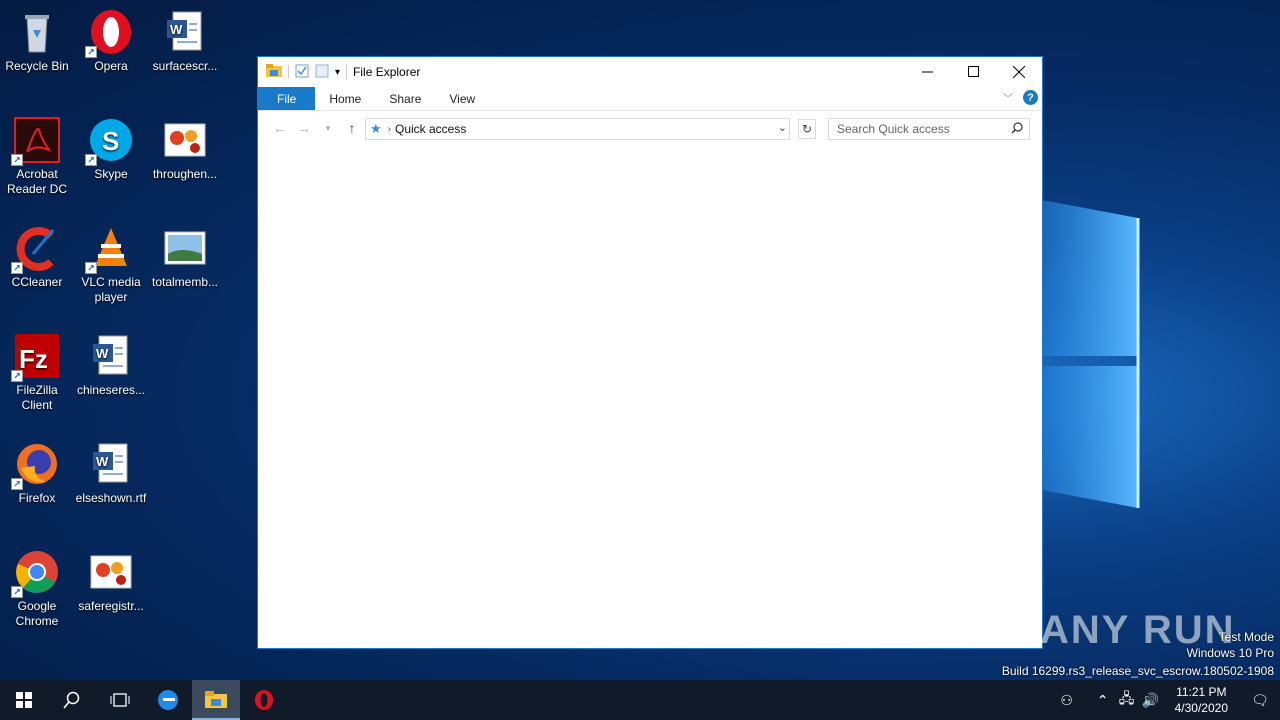  I want to click on show-hidden-icons-chevron-icon: ⌃, so click(1103, 700).